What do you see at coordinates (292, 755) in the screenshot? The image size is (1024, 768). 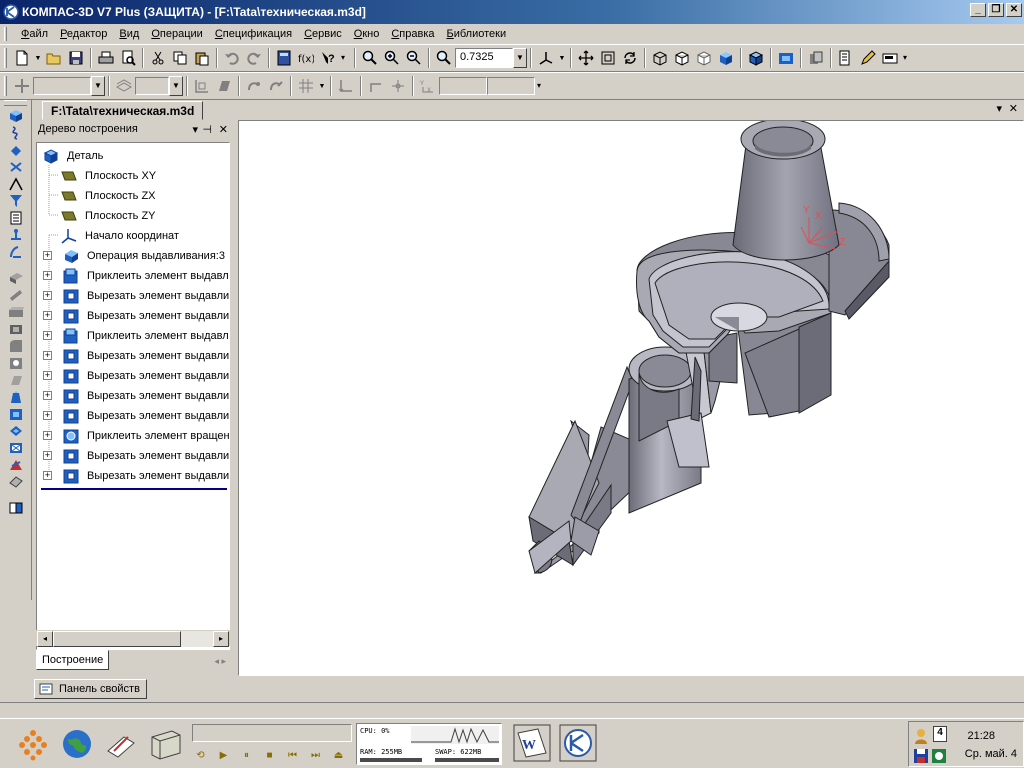 I see `media-prev-button: ⏮` at bounding box center [292, 755].